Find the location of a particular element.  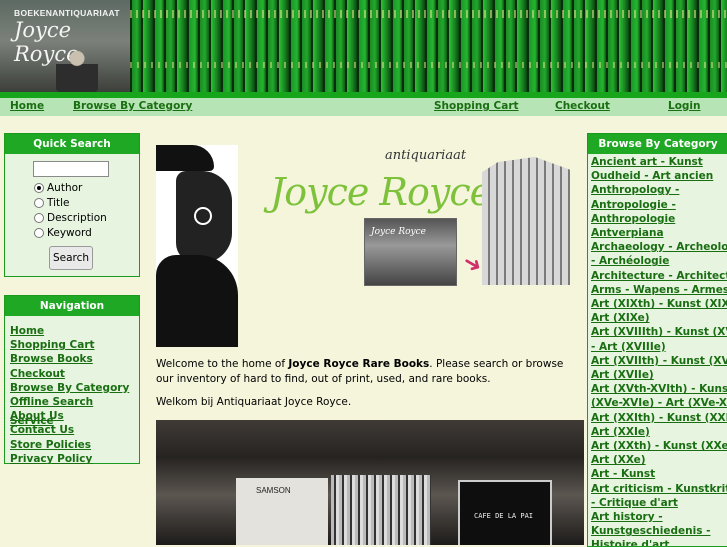

category-link: Antropologie - is located at coordinates (633, 205).